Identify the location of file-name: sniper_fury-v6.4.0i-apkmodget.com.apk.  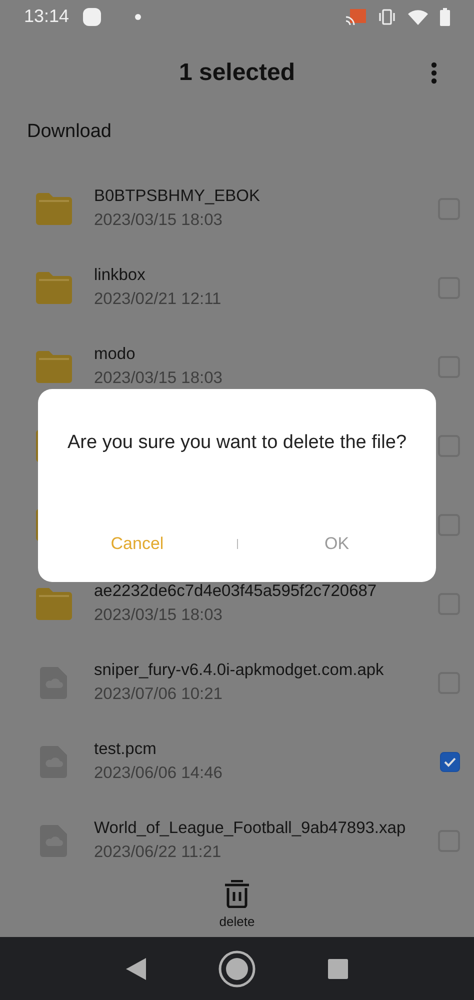
(239, 670).